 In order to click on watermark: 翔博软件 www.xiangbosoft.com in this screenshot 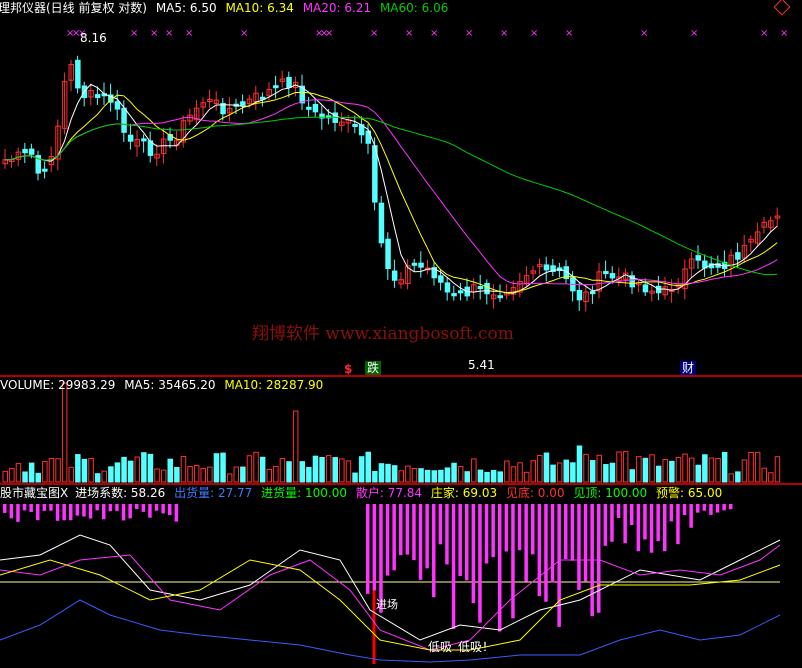, I will do `click(383, 334)`.